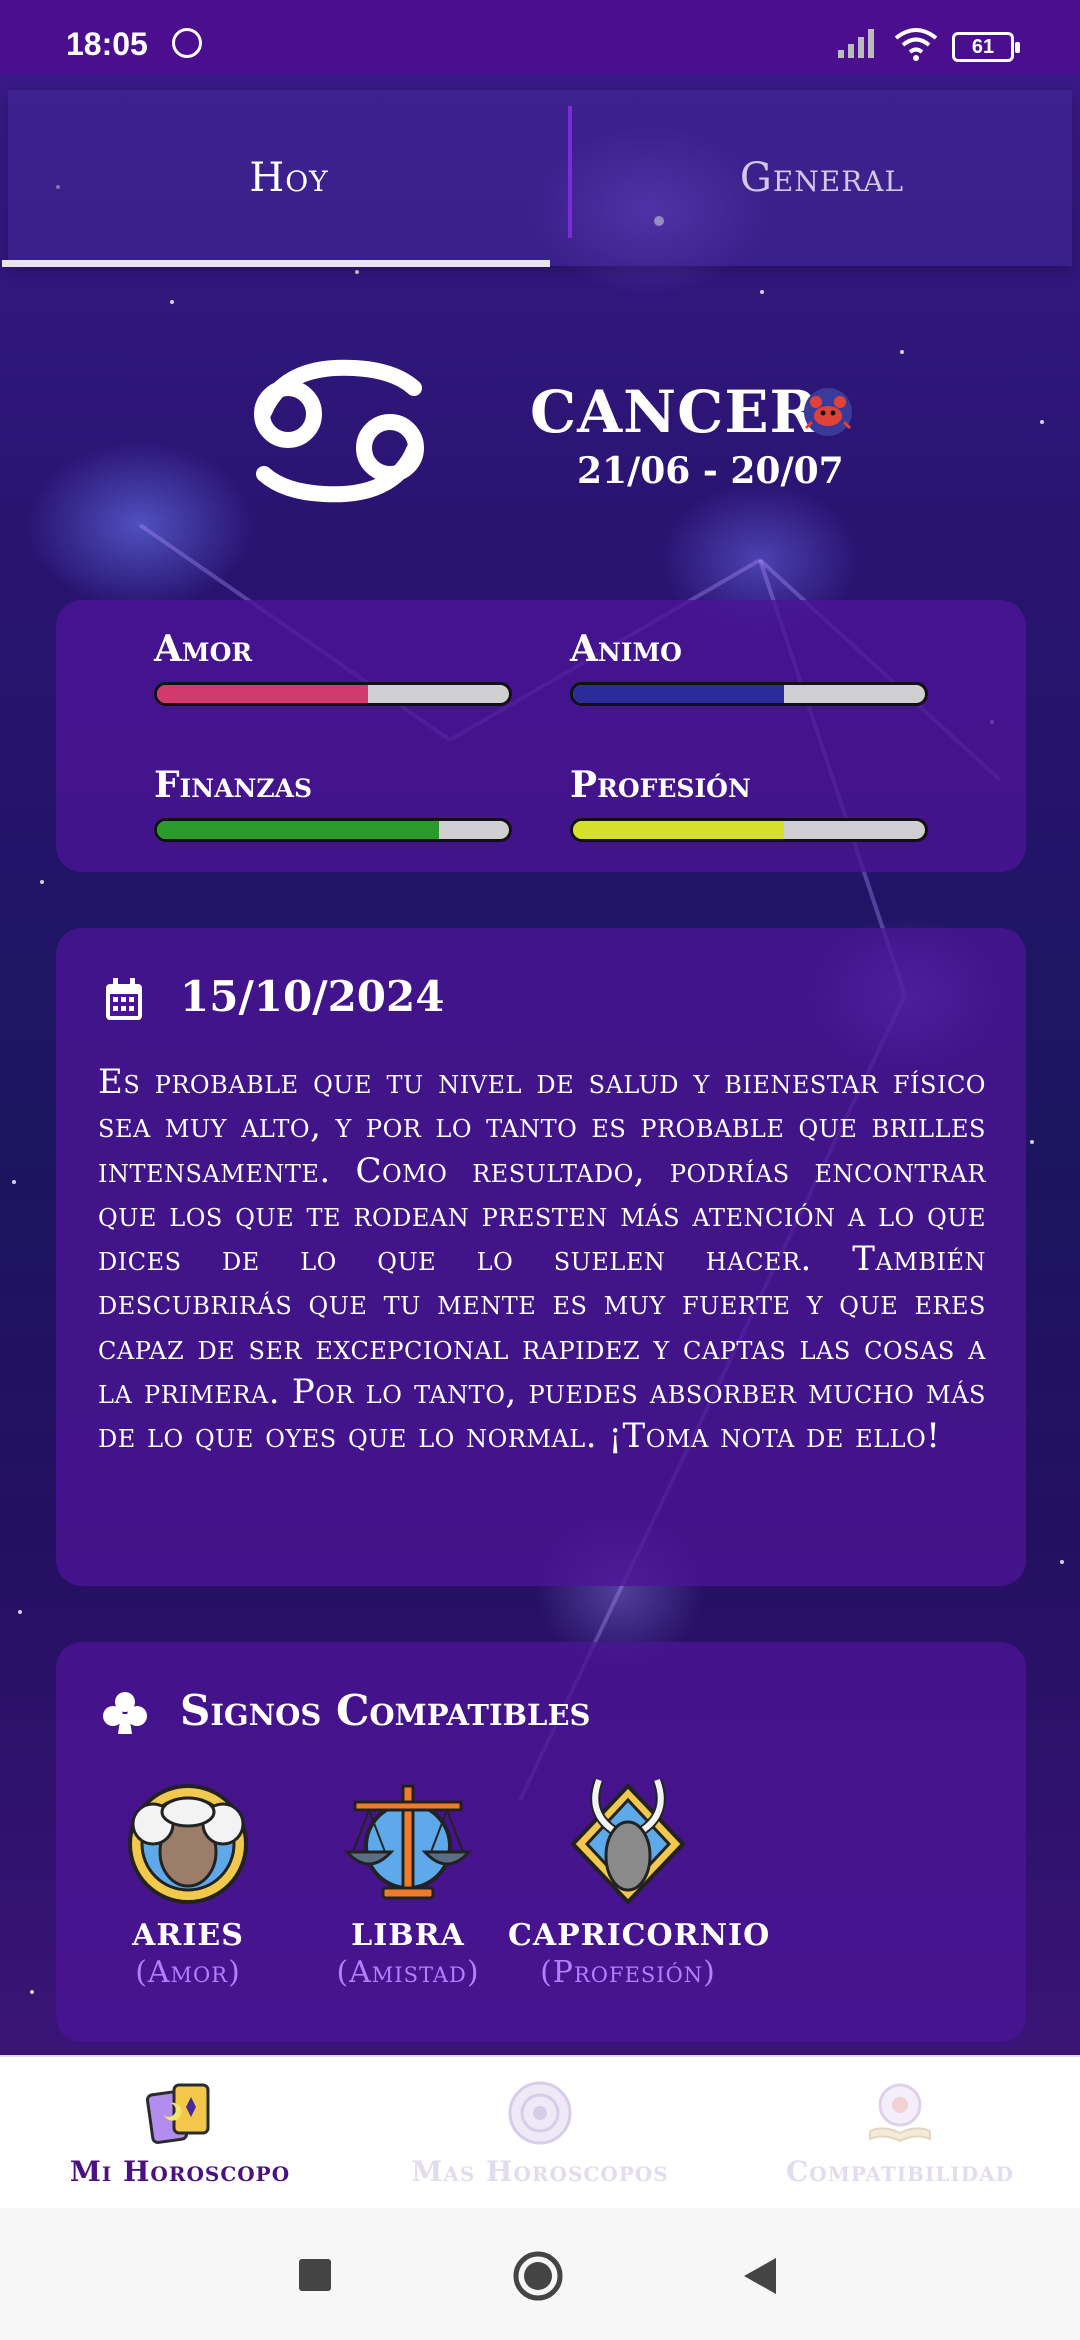  I want to click on home-icon, so click(538, 2276).